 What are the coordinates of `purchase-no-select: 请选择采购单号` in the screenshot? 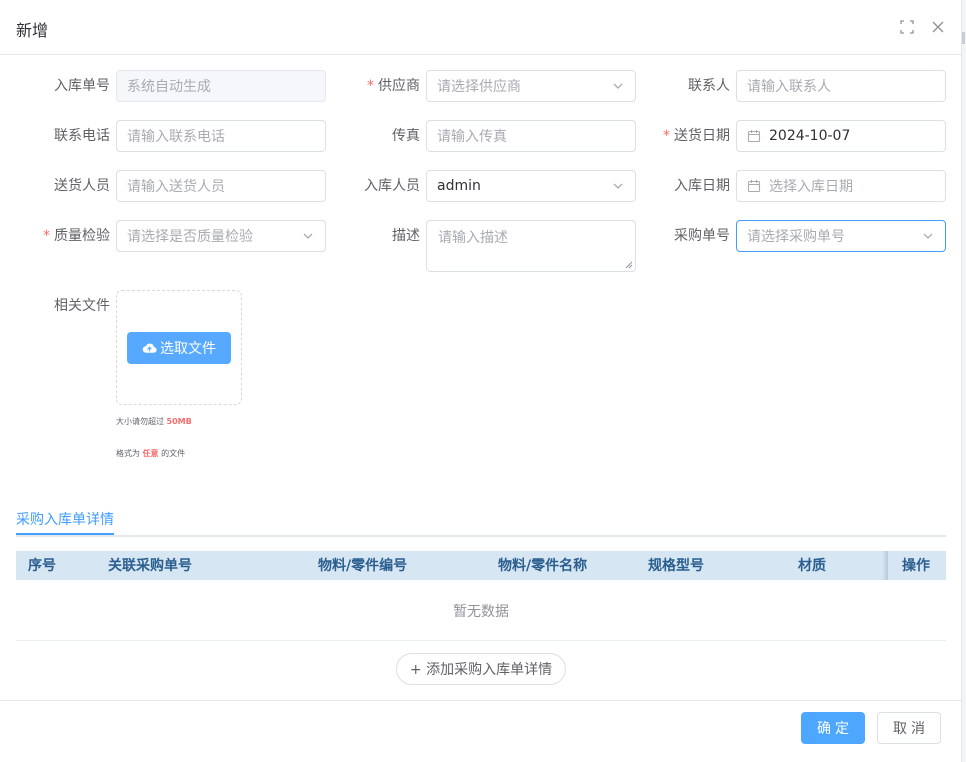 It's located at (841, 236).